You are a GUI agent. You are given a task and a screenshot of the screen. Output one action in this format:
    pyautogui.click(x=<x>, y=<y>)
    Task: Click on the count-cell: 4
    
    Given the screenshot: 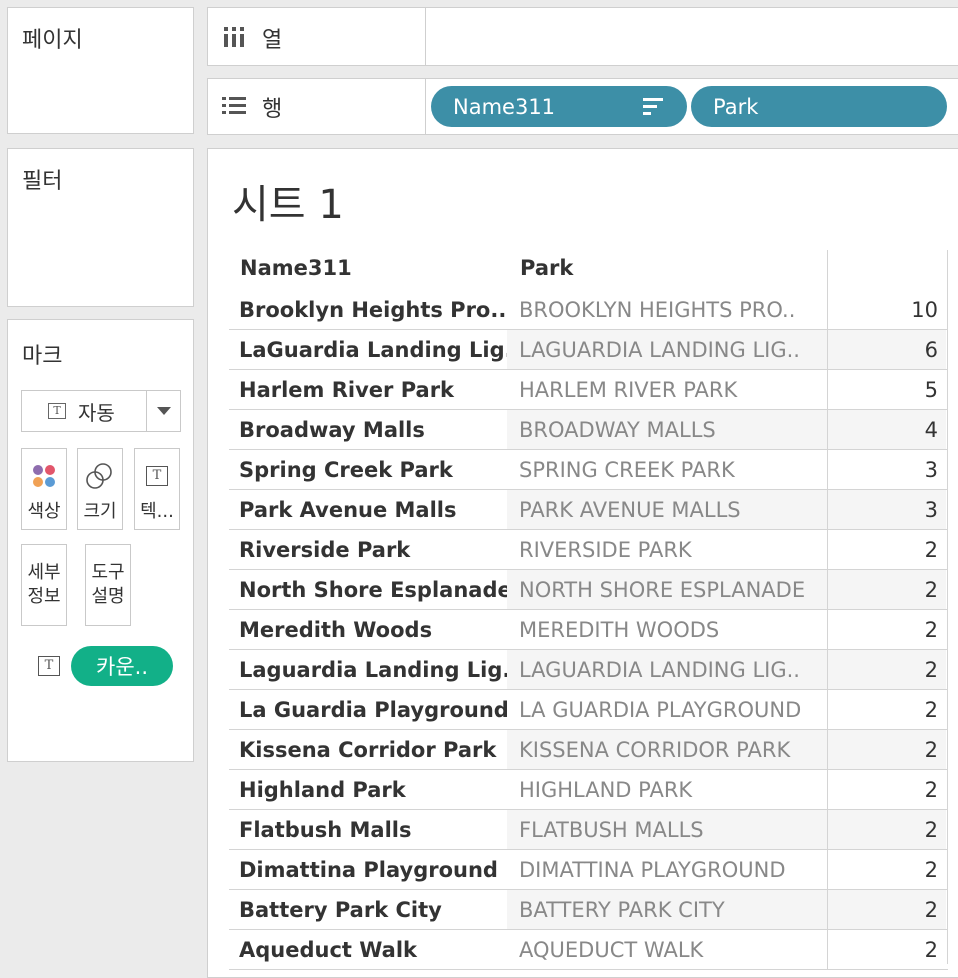 What is the action you would take?
    pyautogui.click(x=886, y=429)
    